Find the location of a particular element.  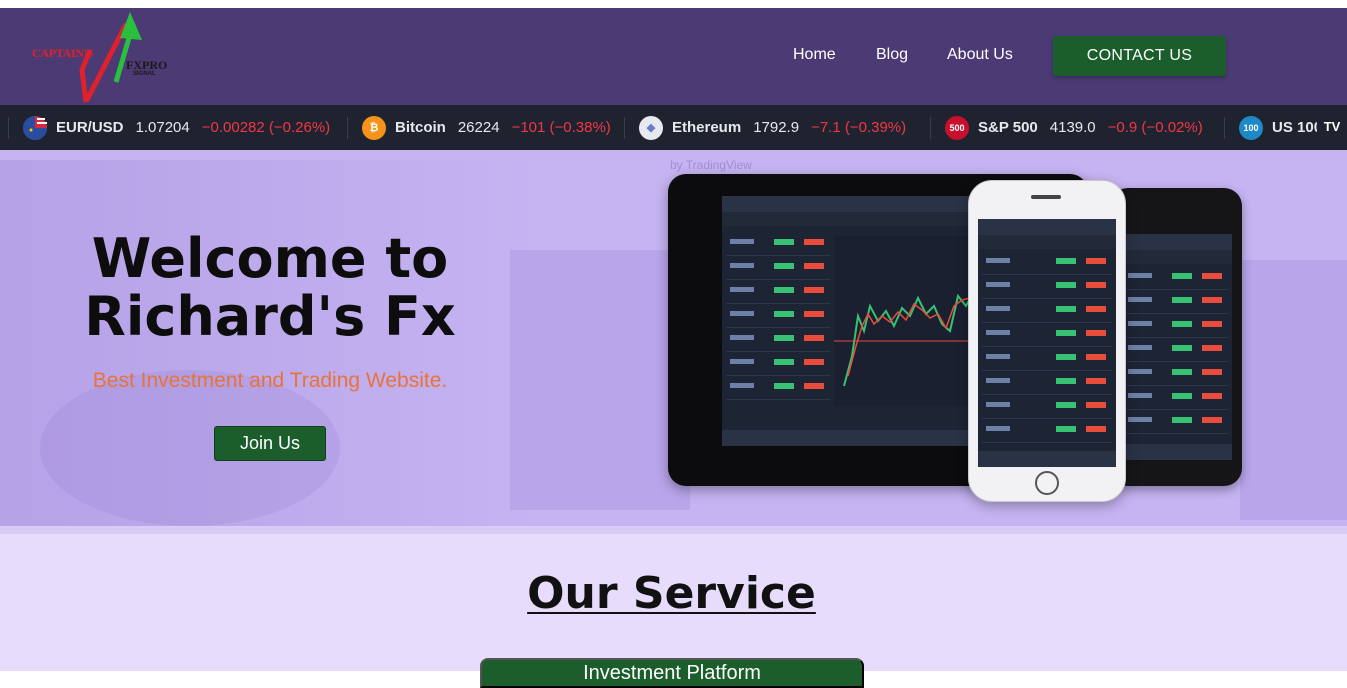

ticker-symbol: Bitcoin is located at coordinates (420, 127).